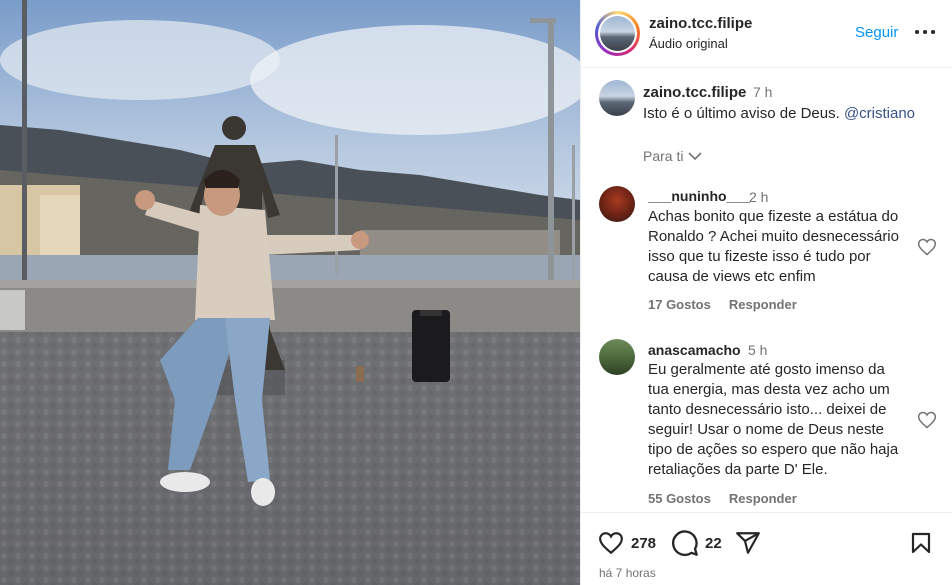 The image size is (952, 585). Describe the element at coordinates (766, 548) in the screenshot. I see `post-actions-bar: 278 22 há 7 horas` at that location.